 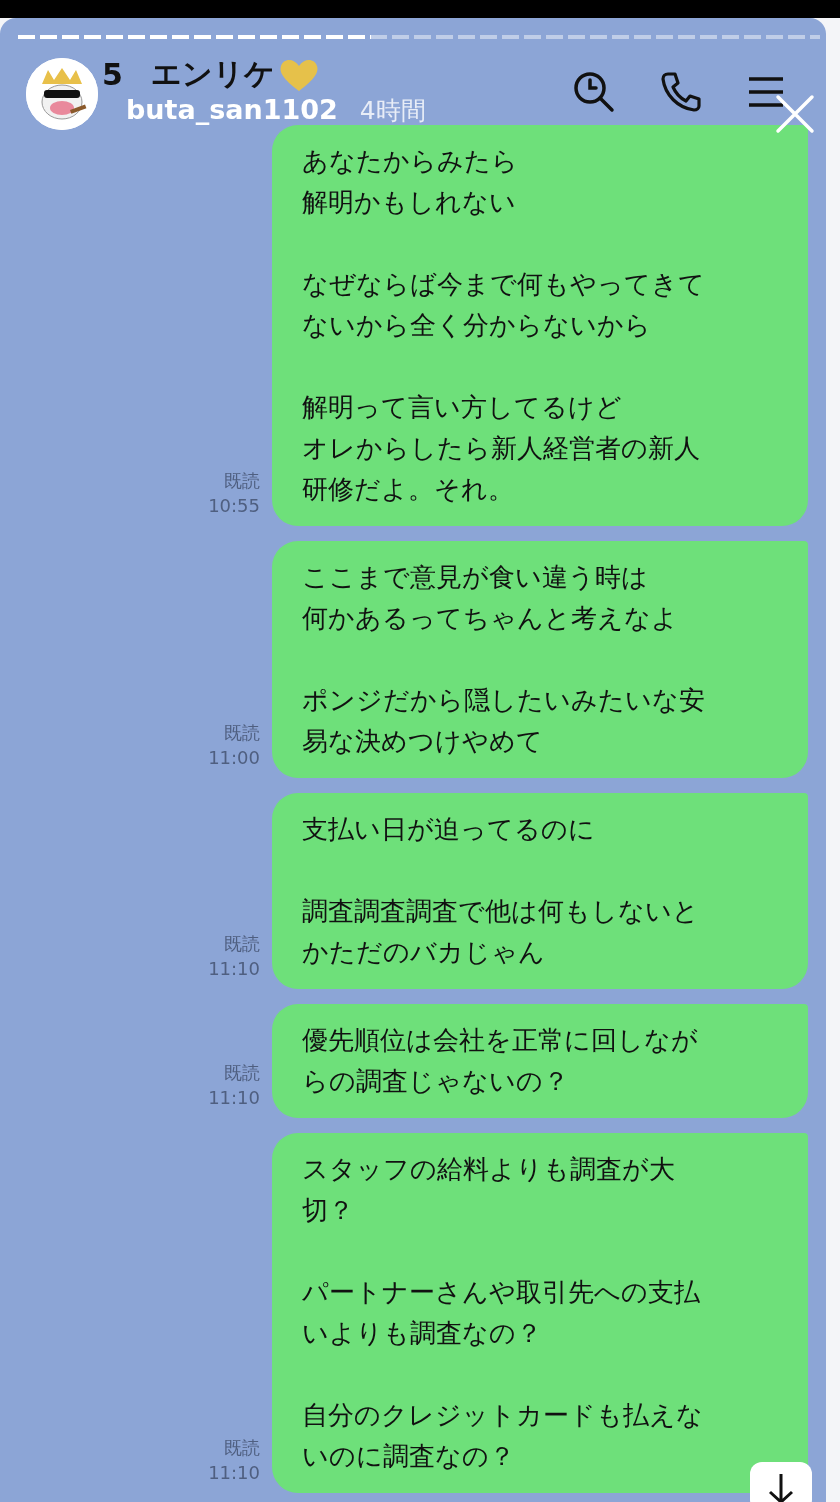 I want to click on search-icon, so click(x=594, y=92).